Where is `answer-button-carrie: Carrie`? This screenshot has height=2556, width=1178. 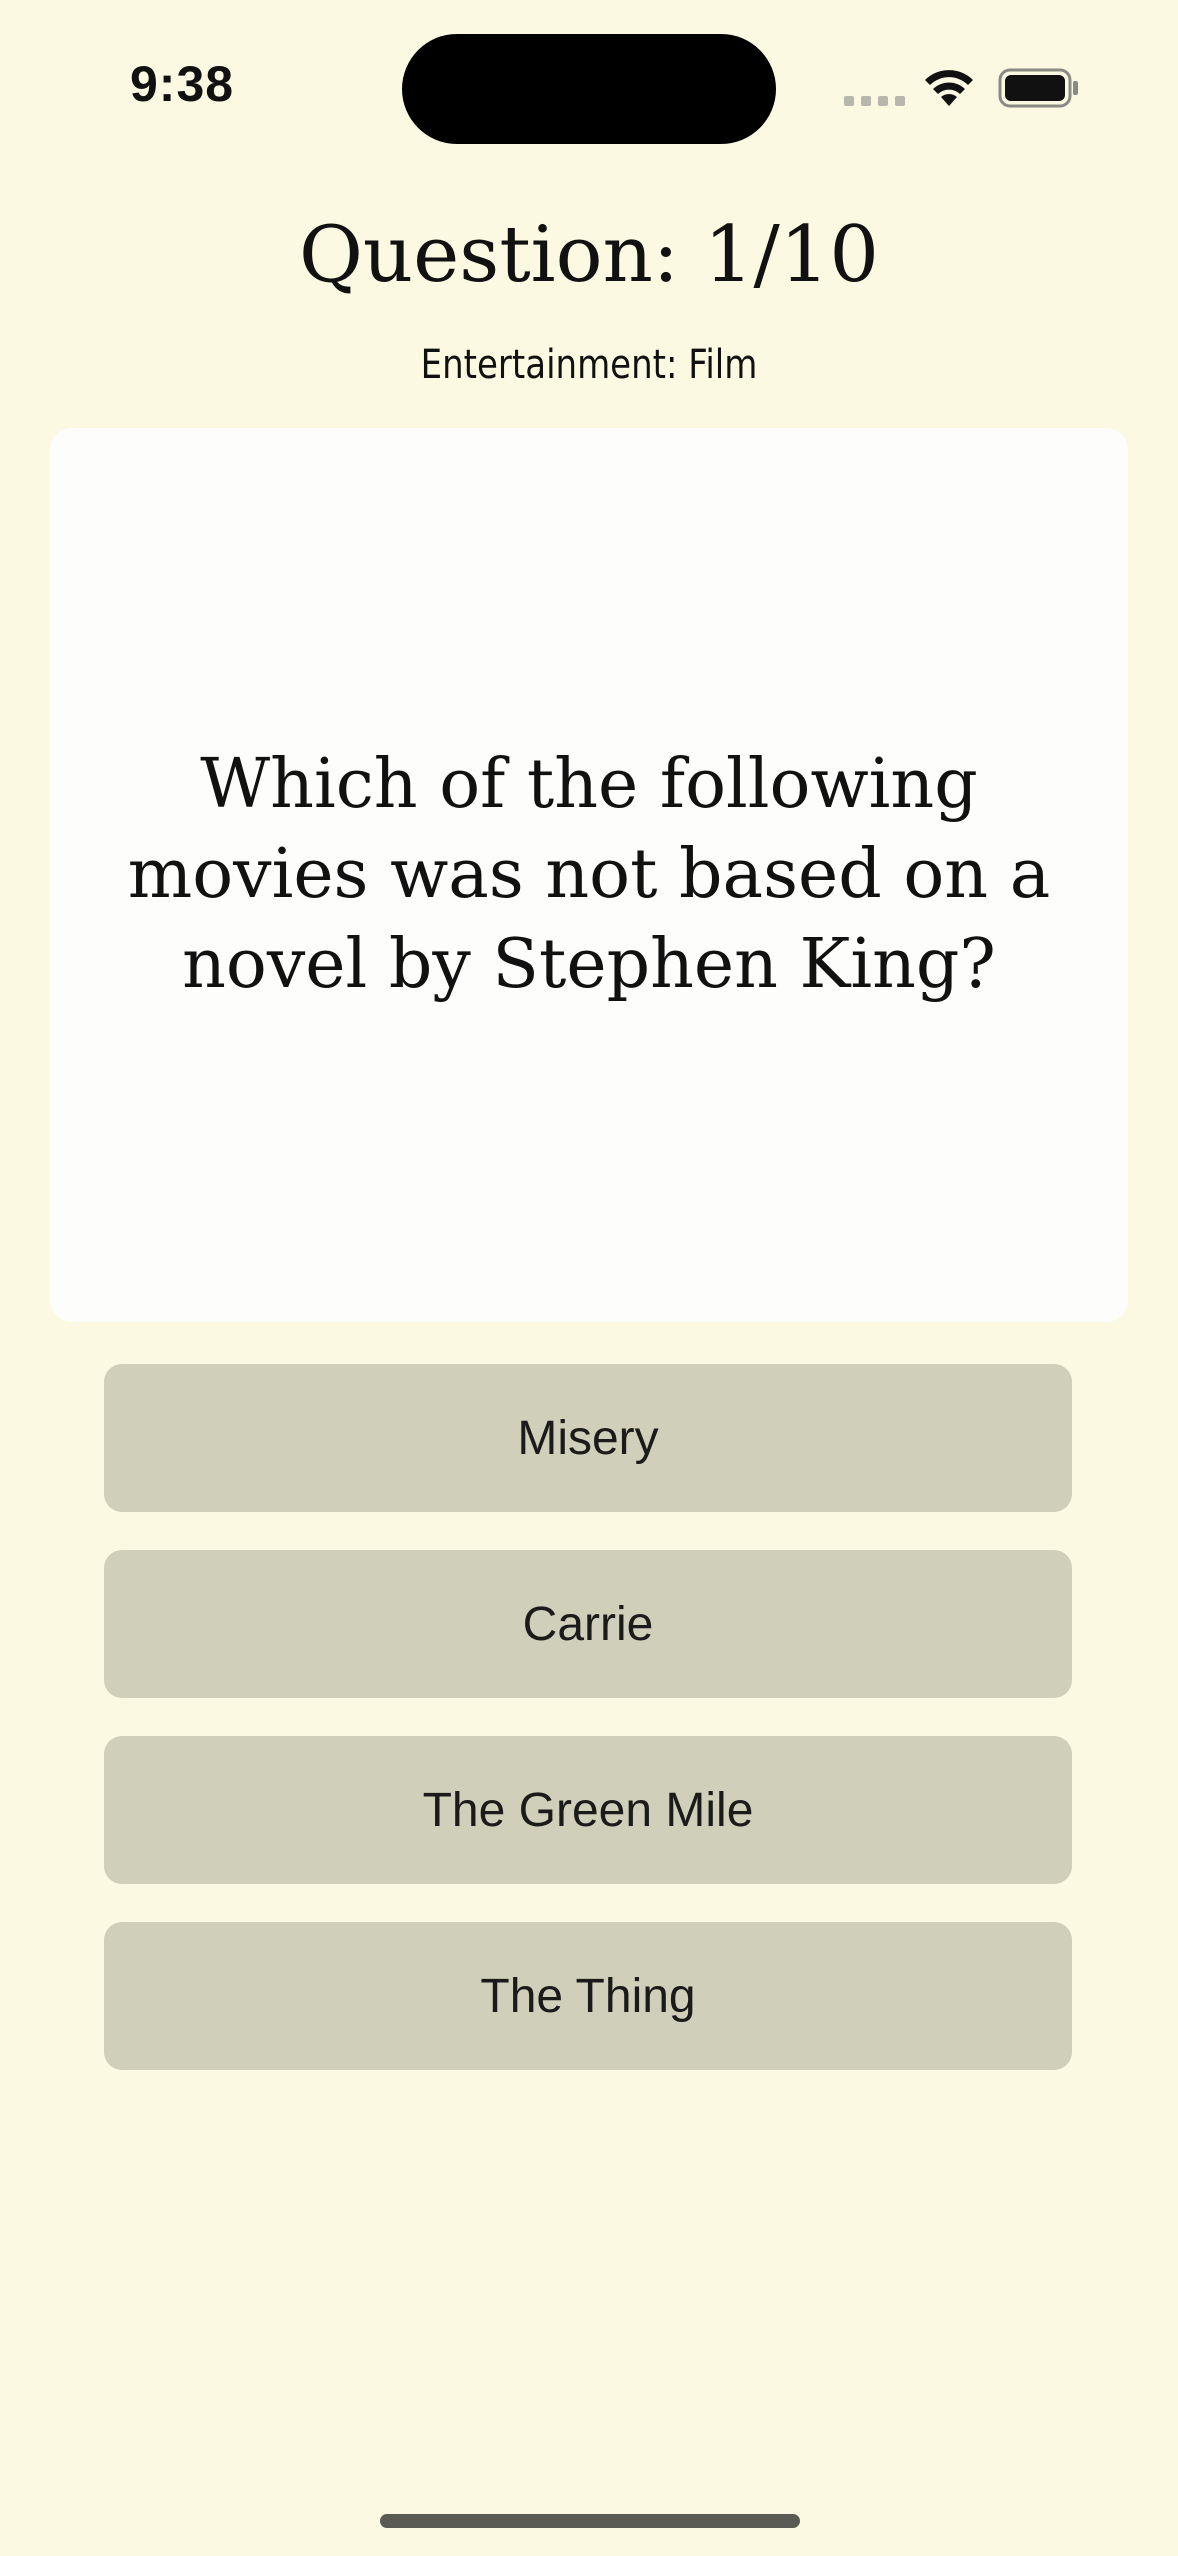 answer-button-carrie: Carrie is located at coordinates (588, 1624).